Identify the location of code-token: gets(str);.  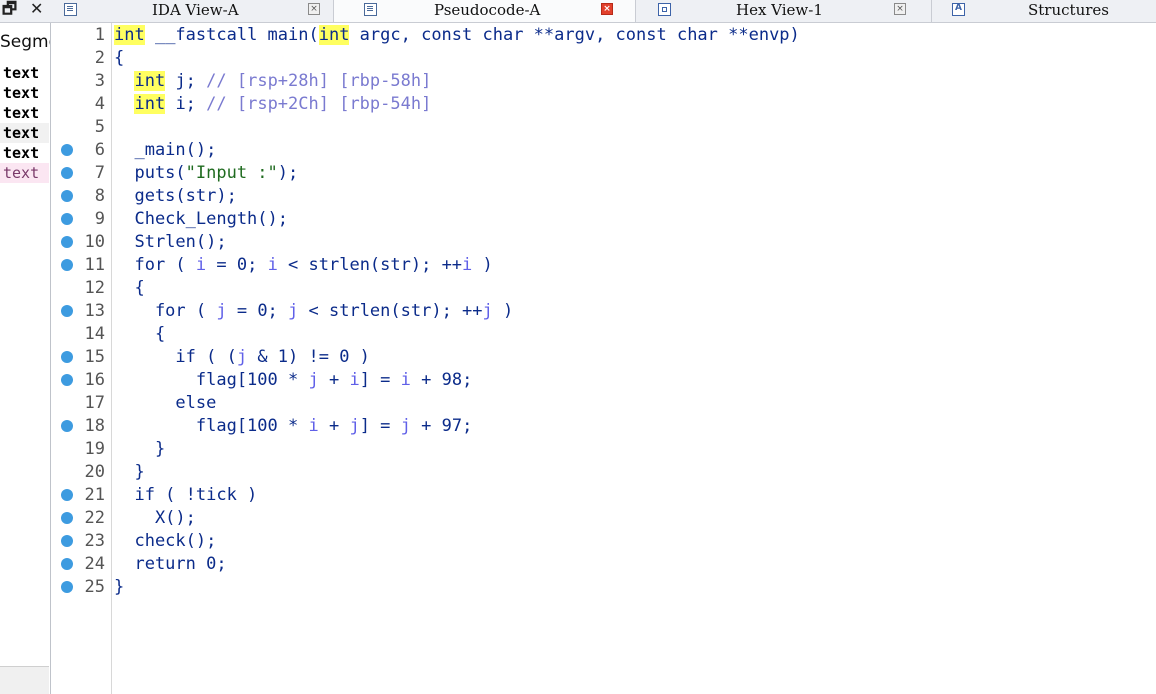
(175, 196).